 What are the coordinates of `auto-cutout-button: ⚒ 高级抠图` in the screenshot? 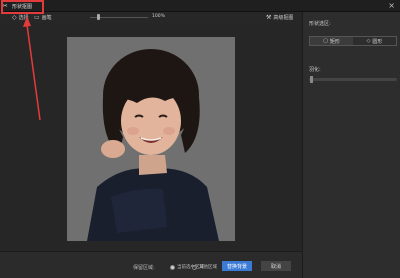 It's located at (279, 17).